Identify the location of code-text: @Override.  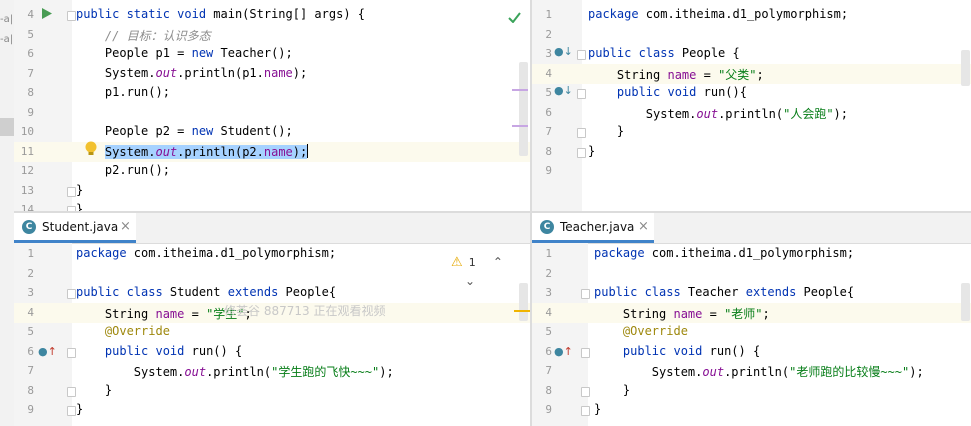
(137, 331).